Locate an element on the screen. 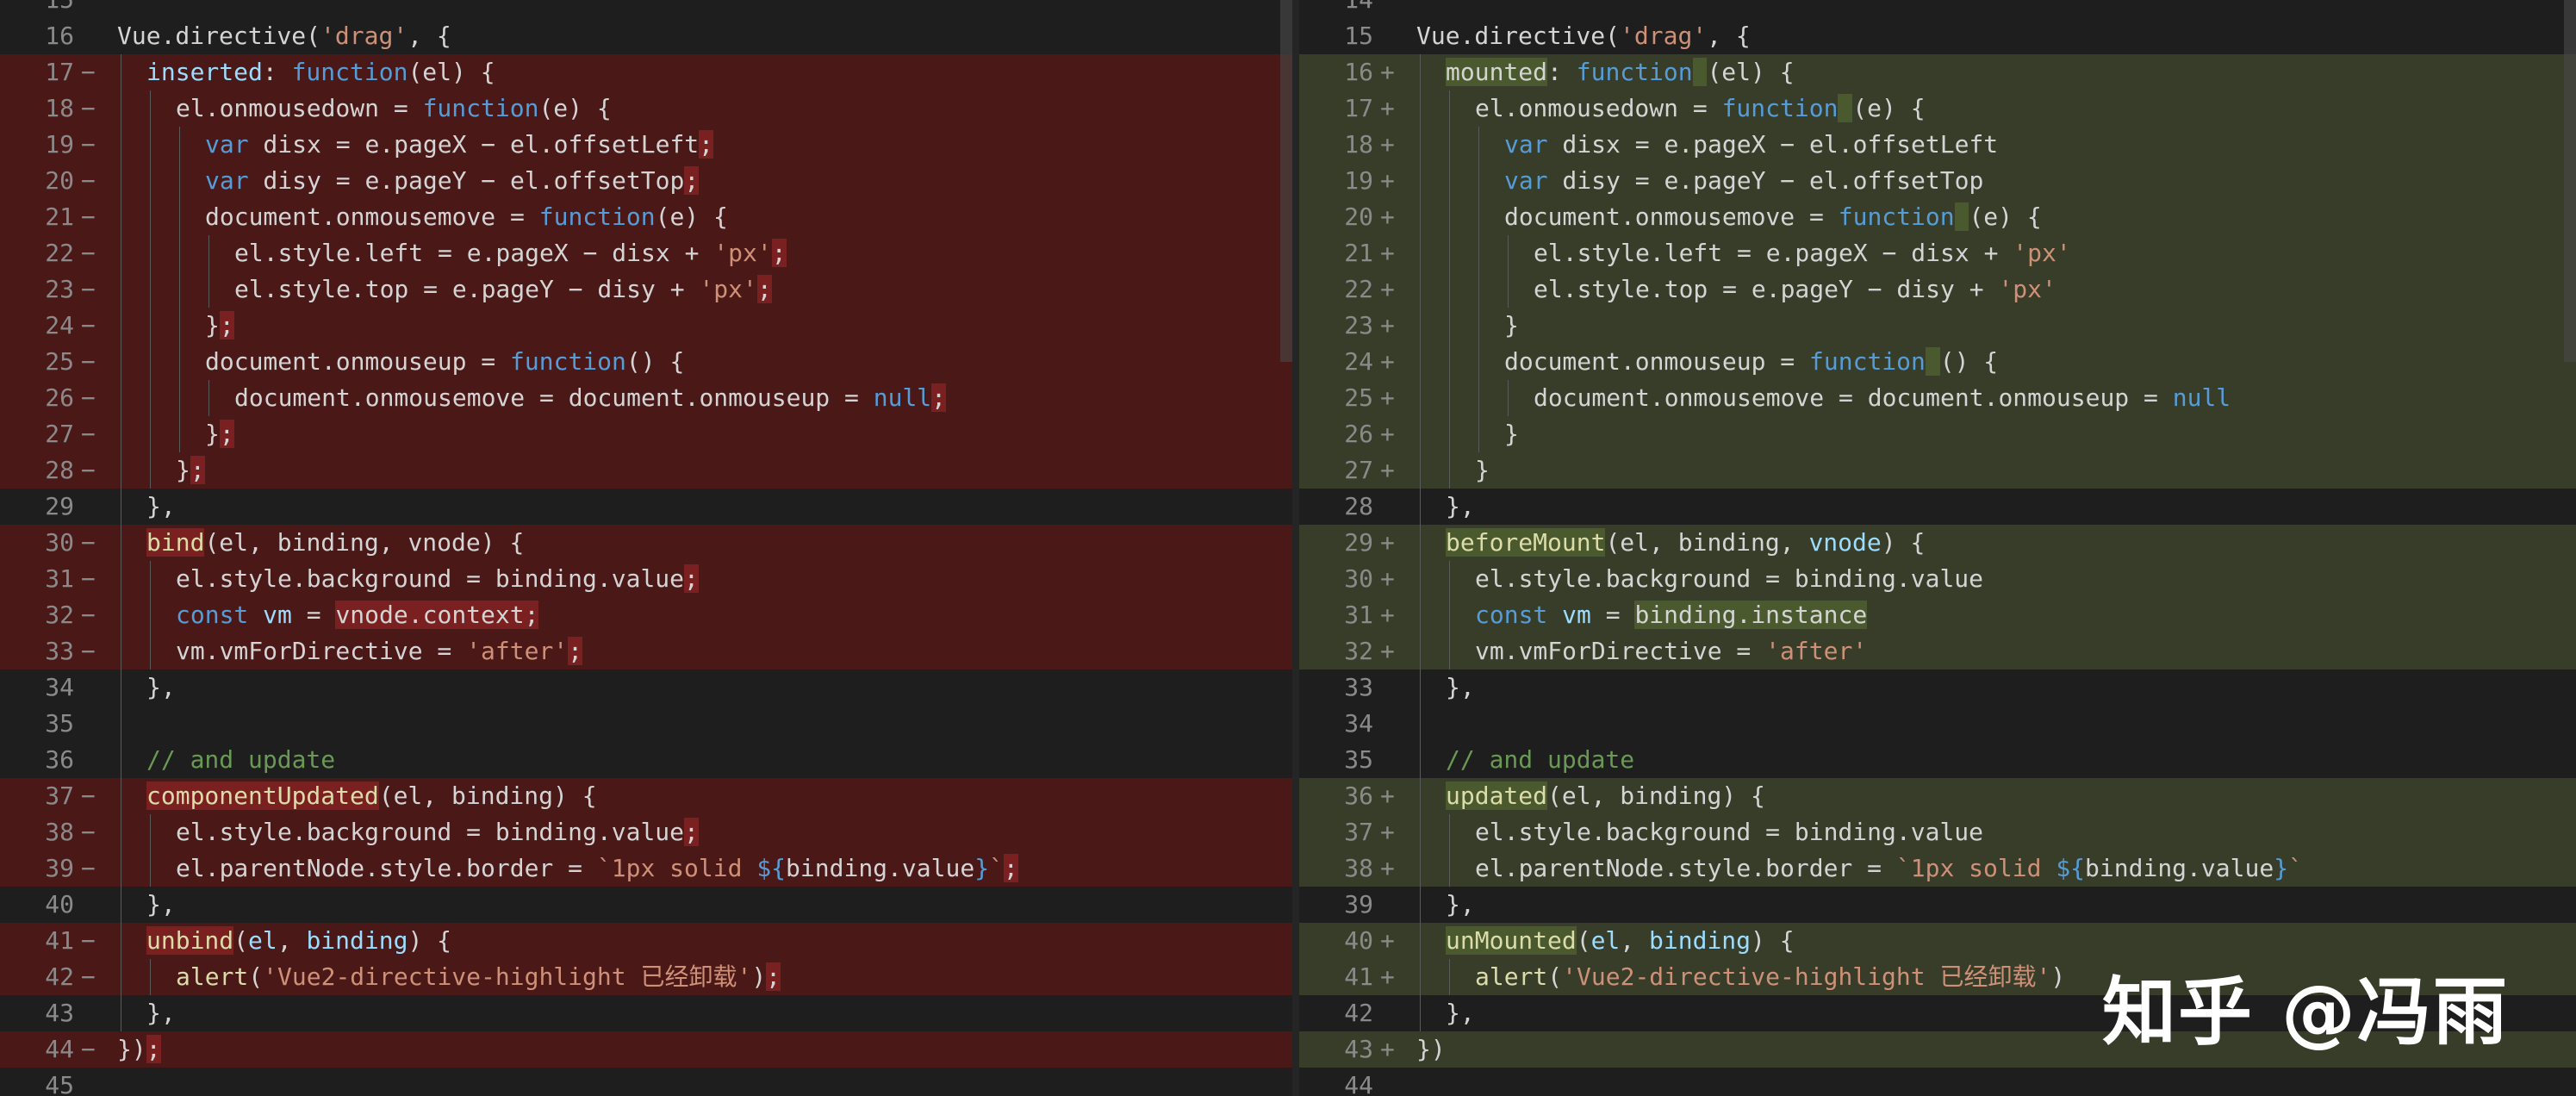 Image resolution: width=2576 pixels, height=1096 pixels. code-line: 16 + mounted: function (el) { is located at coordinates (1938, 72).